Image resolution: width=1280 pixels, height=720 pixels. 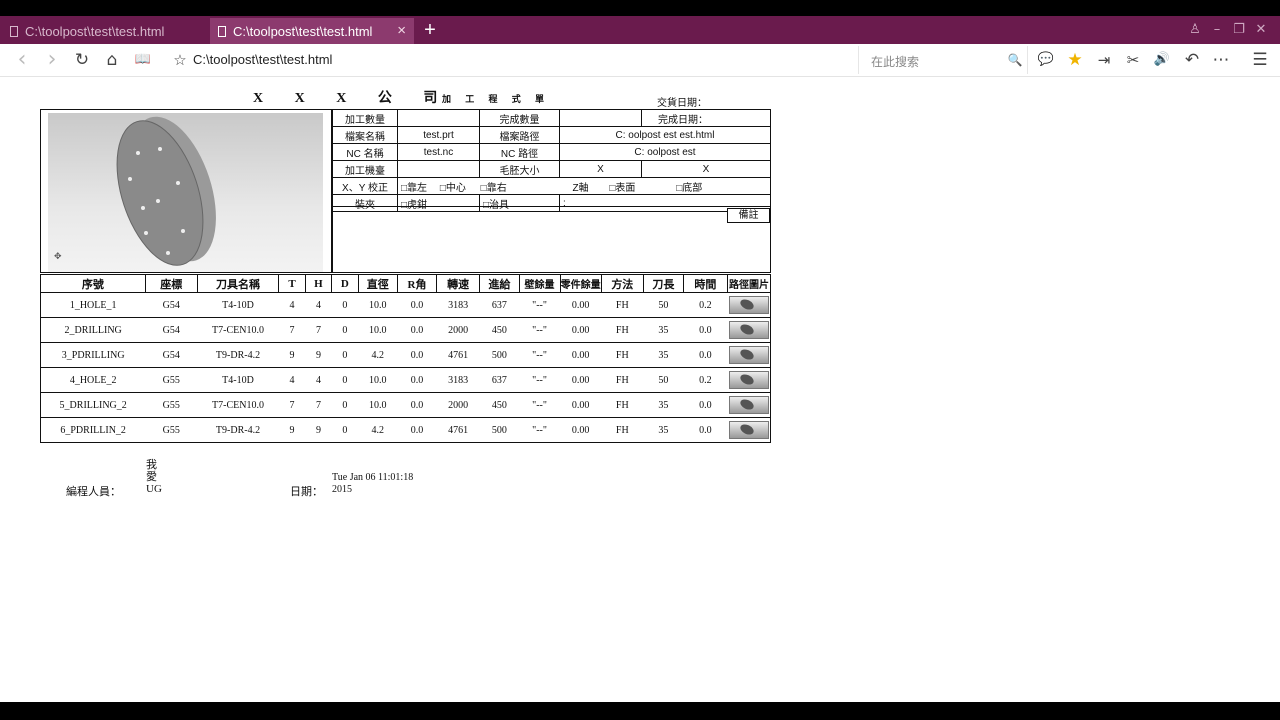 What do you see at coordinates (171, 305) in the screenshot?
I see `table-cell: G54` at bounding box center [171, 305].